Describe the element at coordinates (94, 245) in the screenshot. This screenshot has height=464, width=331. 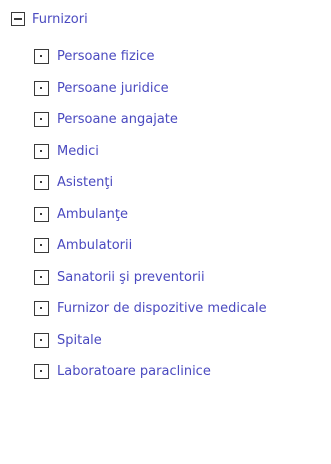
I see `tree-item-label: Ambulatorii` at that location.